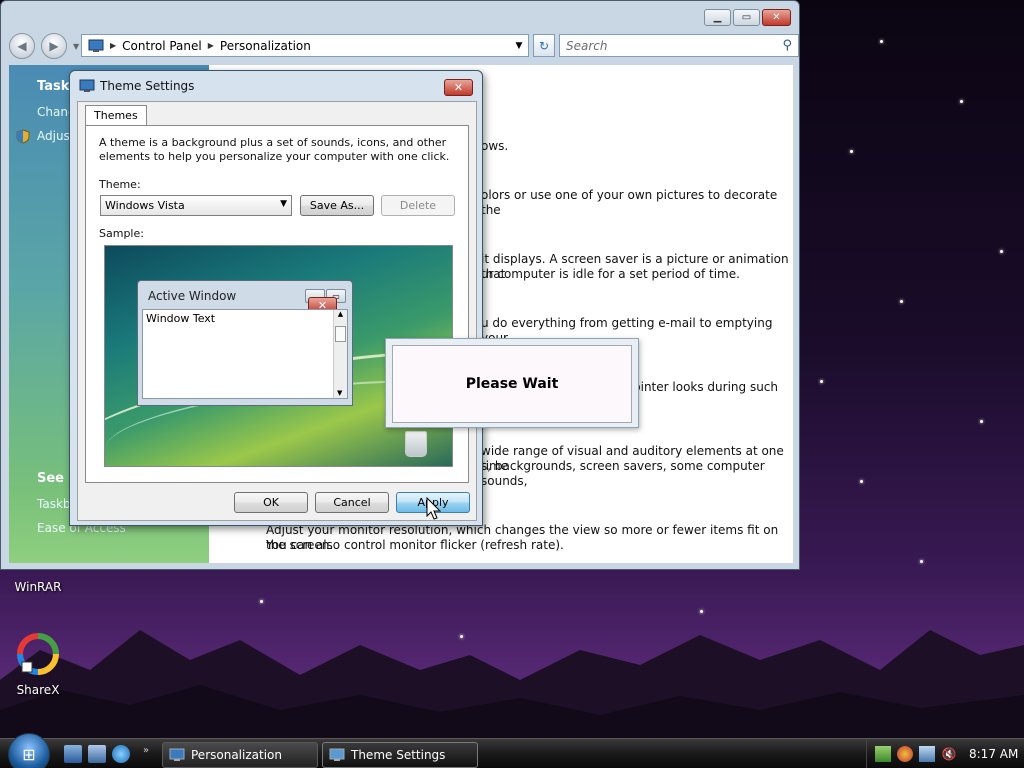 The image size is (1024, 768). I want to click on breadcrumb-personalization: Personalization, so click(265, 46).